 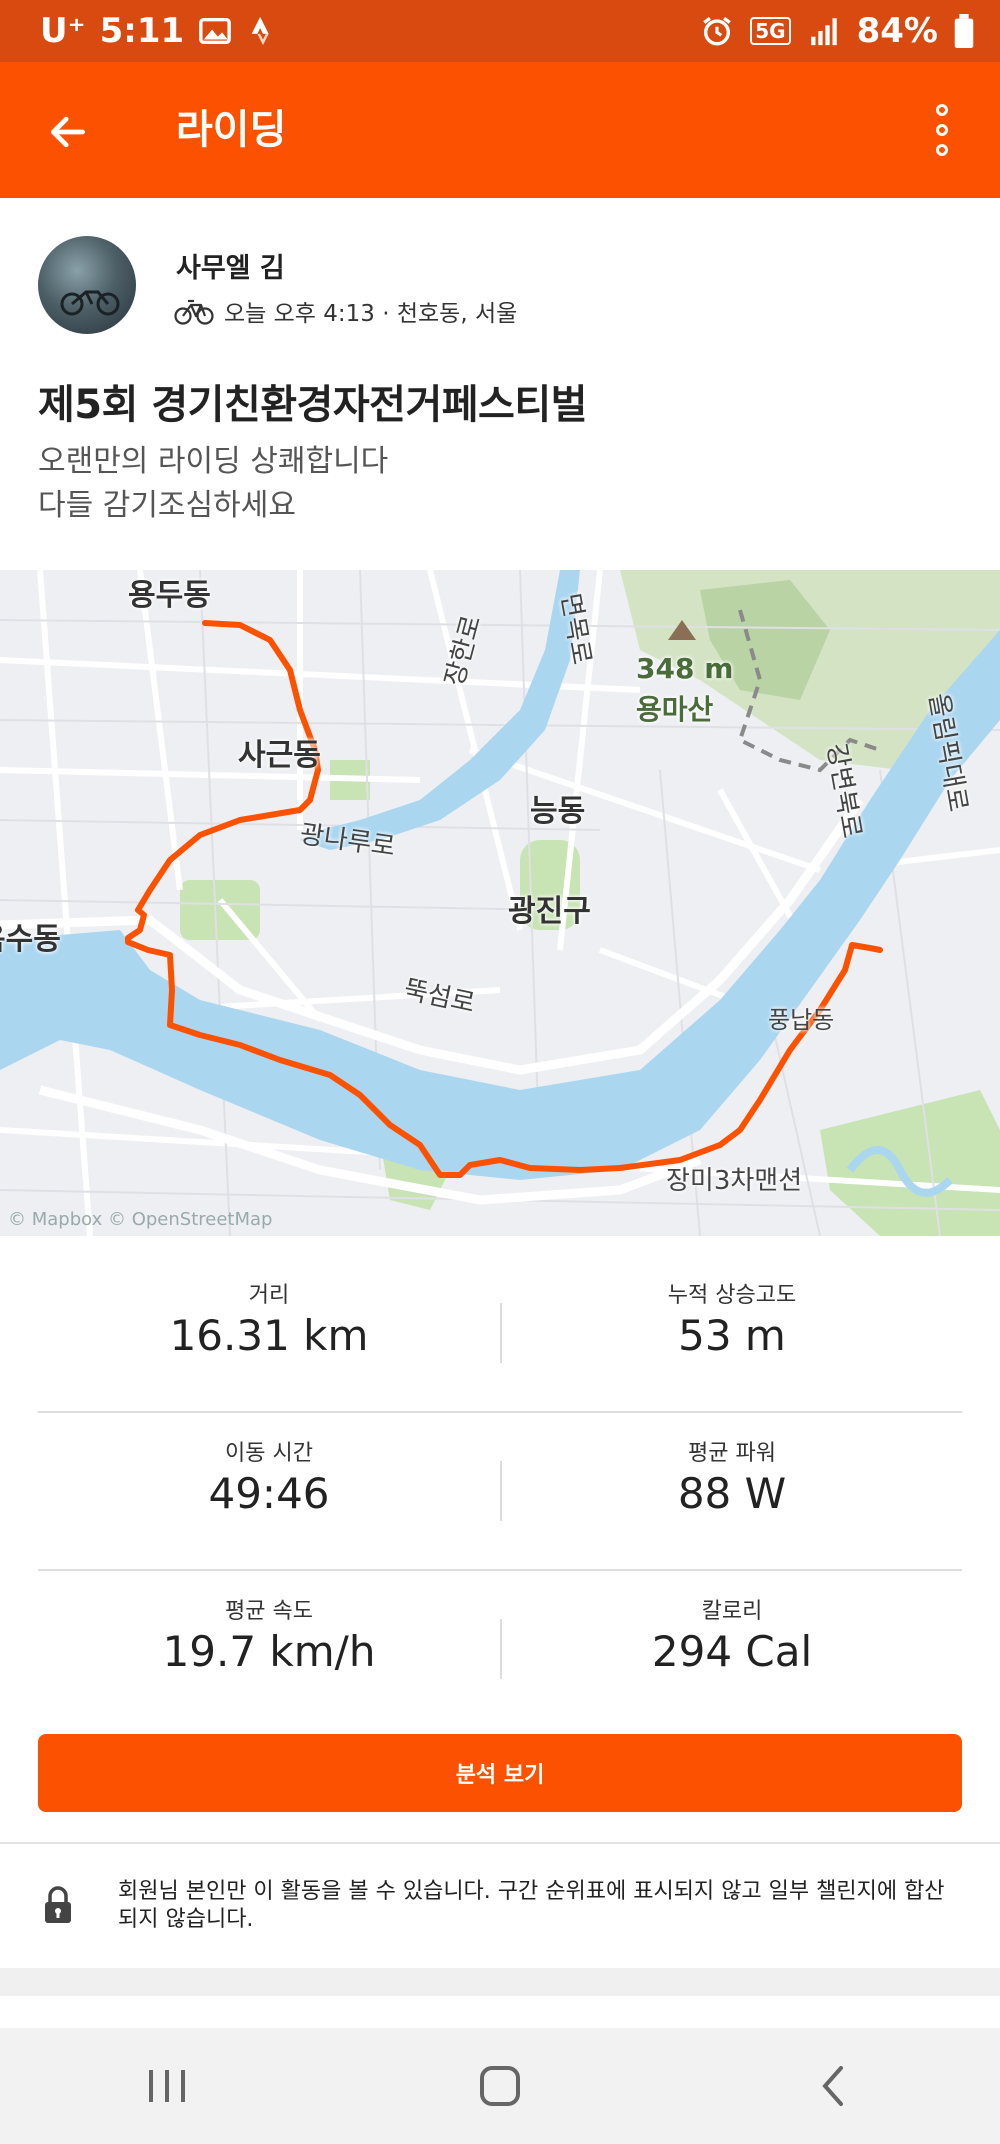 What do you see at coordinates (558, 811) in the screenshot?
I see `map-label: 능동` at bounding box center [558, 811].